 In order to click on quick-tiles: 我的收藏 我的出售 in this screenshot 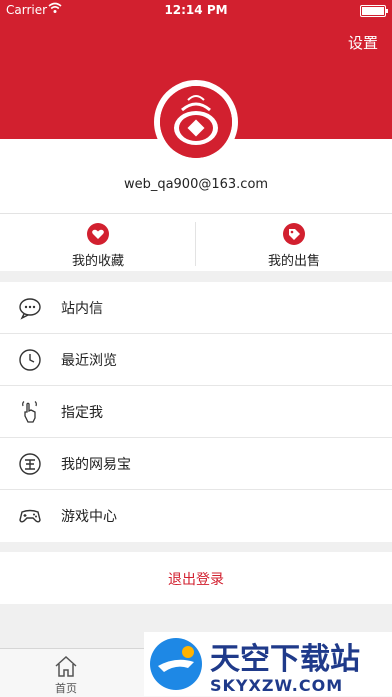, I will do `click(196, 242)`.